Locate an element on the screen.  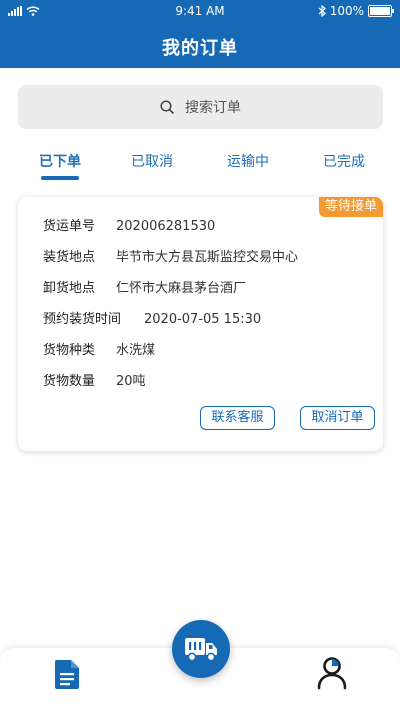
field-value: 仁怀市大麻县茅台酒厂 is located at coordinates (181, 288).